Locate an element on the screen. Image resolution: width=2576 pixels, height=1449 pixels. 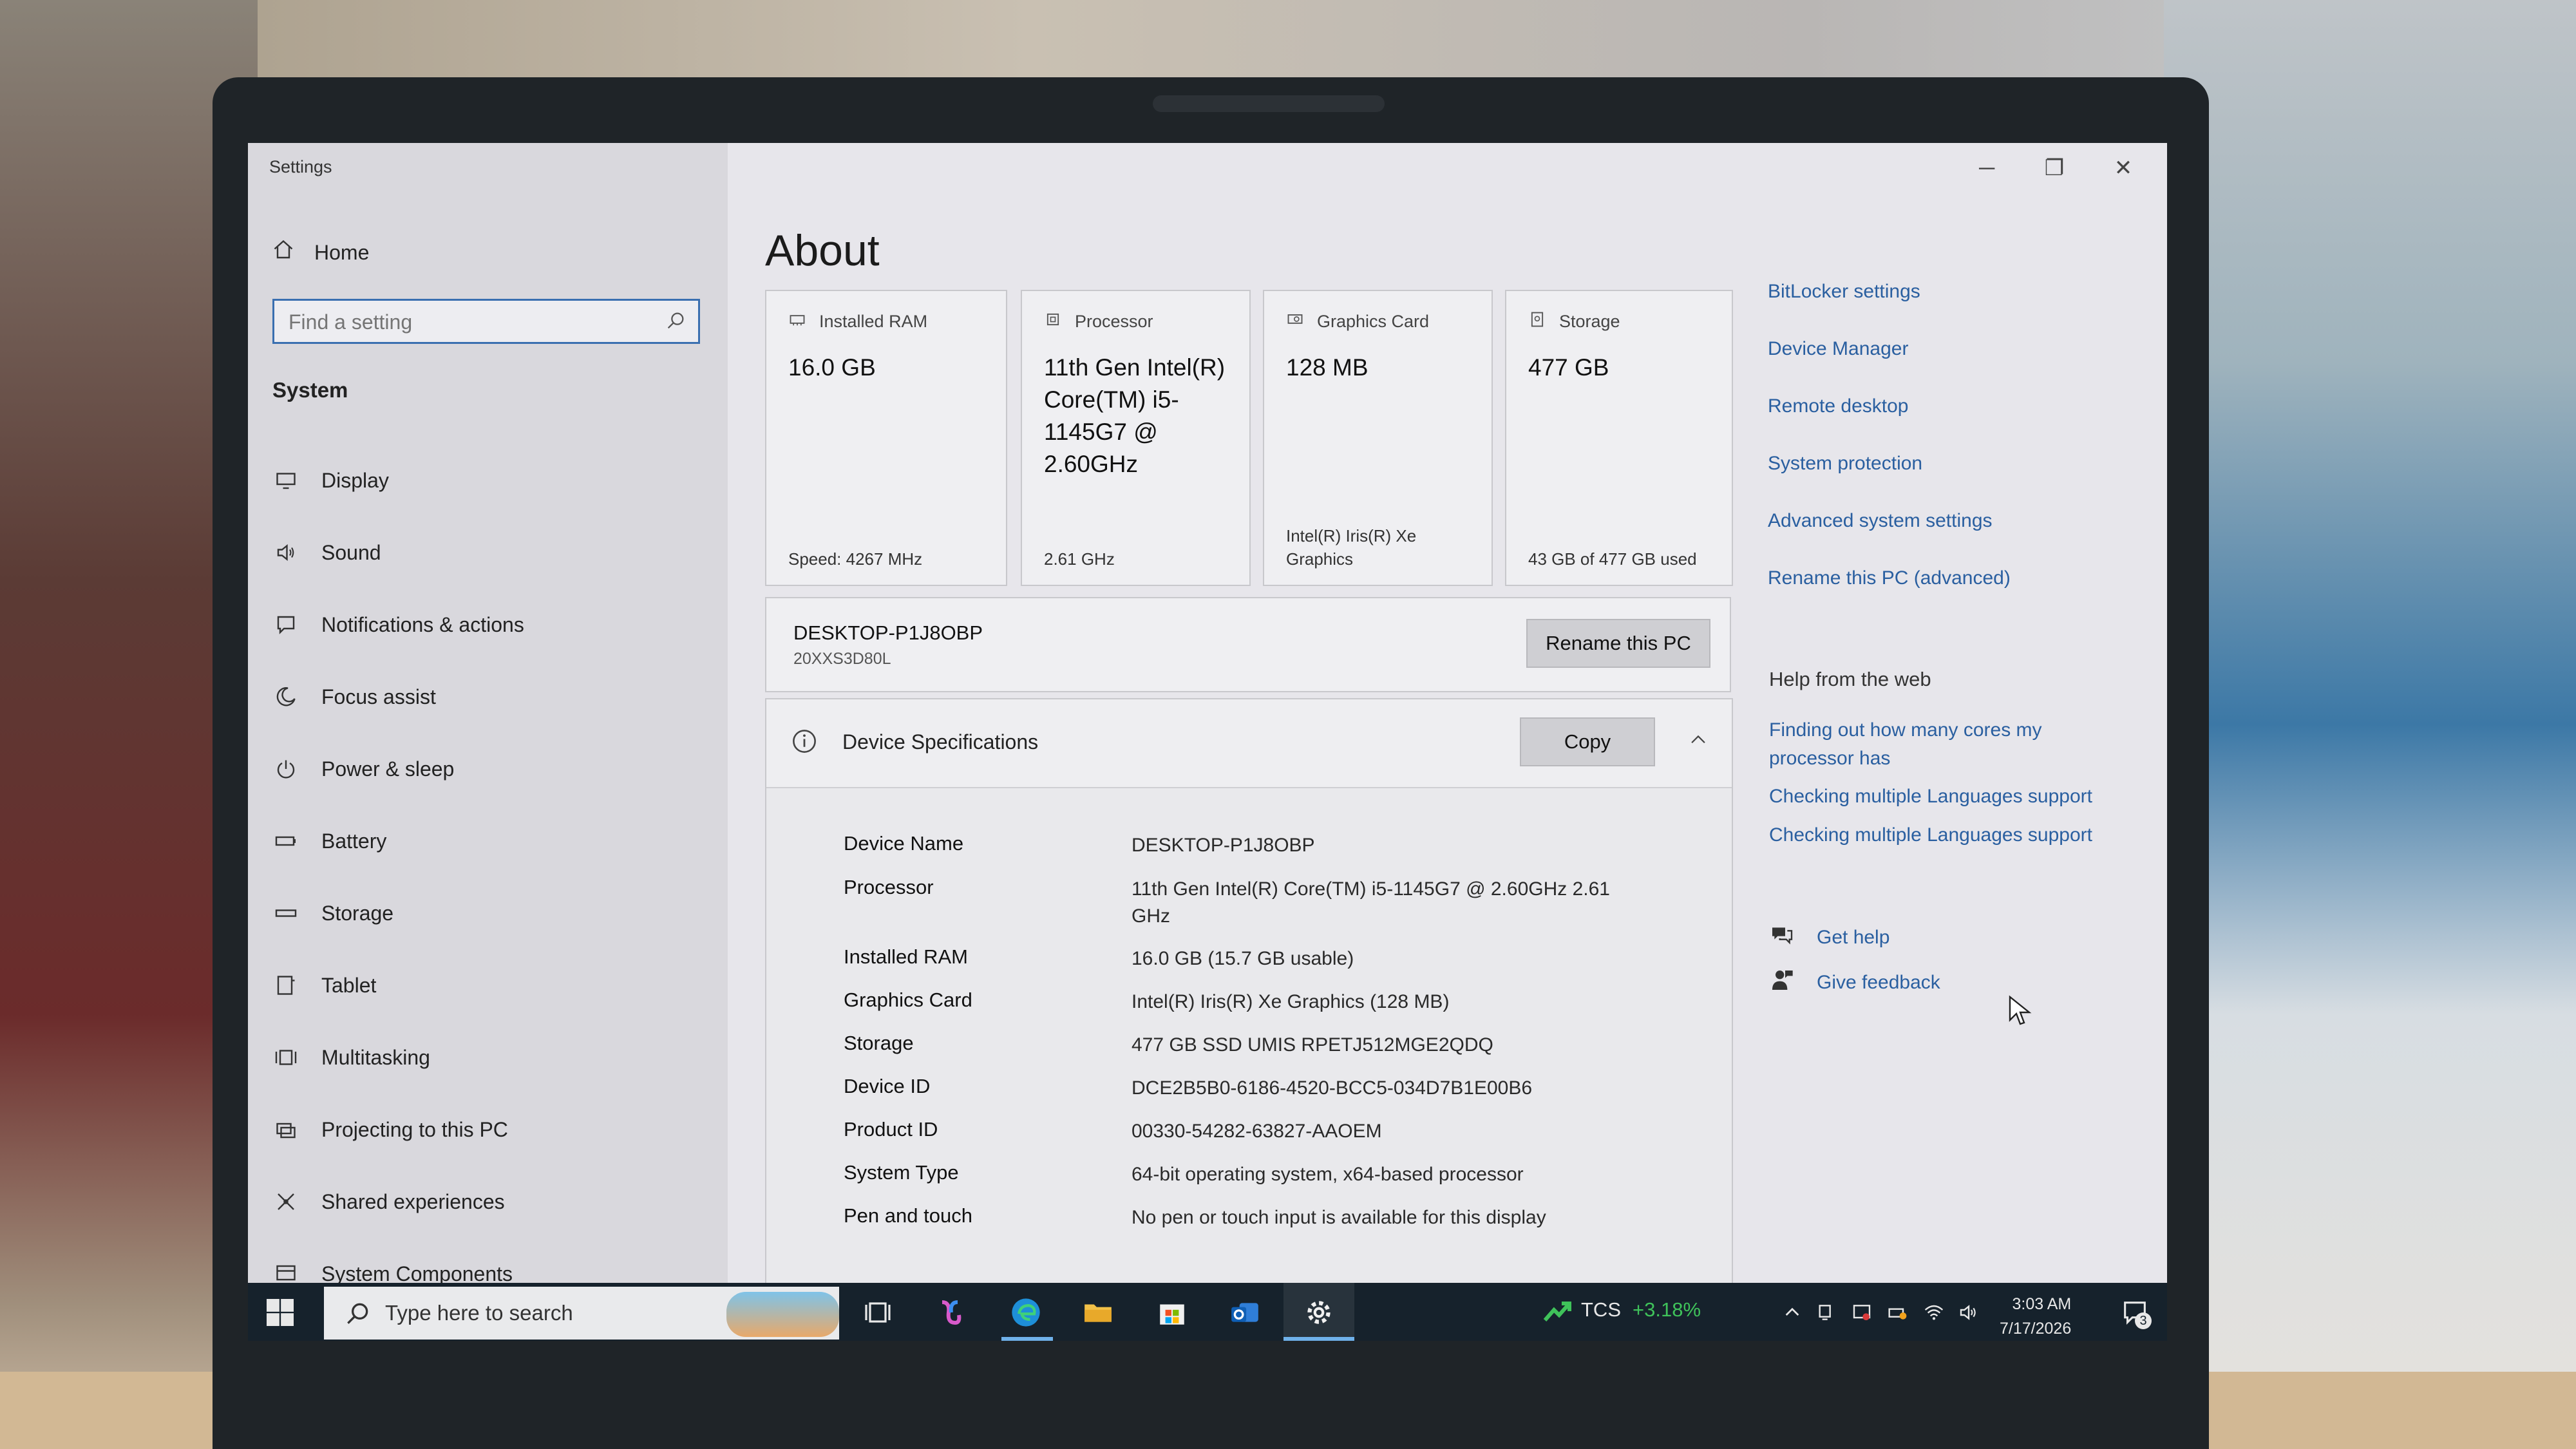
help-from-web-heading: Help from the web is located at coordinates (1850, 679).